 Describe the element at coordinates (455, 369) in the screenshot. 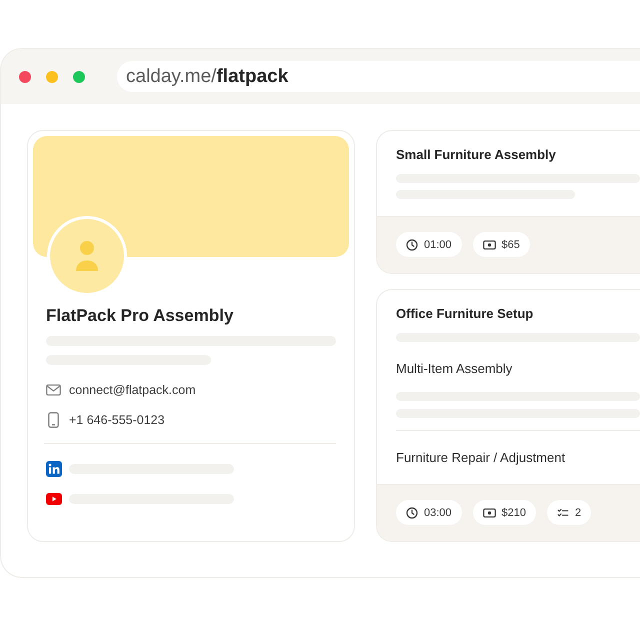

I see `service-item: Multi-Item Assembly` at that location.